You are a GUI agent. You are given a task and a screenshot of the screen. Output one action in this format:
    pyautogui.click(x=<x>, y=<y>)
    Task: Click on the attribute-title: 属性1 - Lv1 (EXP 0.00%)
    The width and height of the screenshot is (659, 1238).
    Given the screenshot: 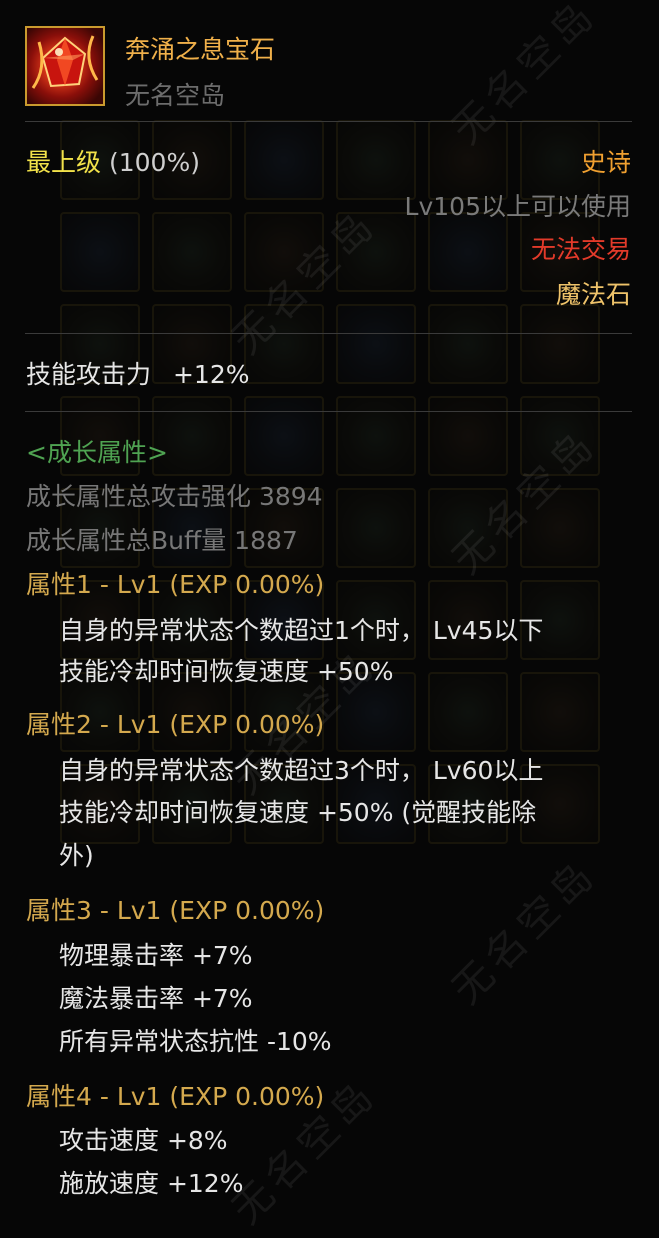 What is the action you would take?
    pyautogui.click(x=175, y=584)
    